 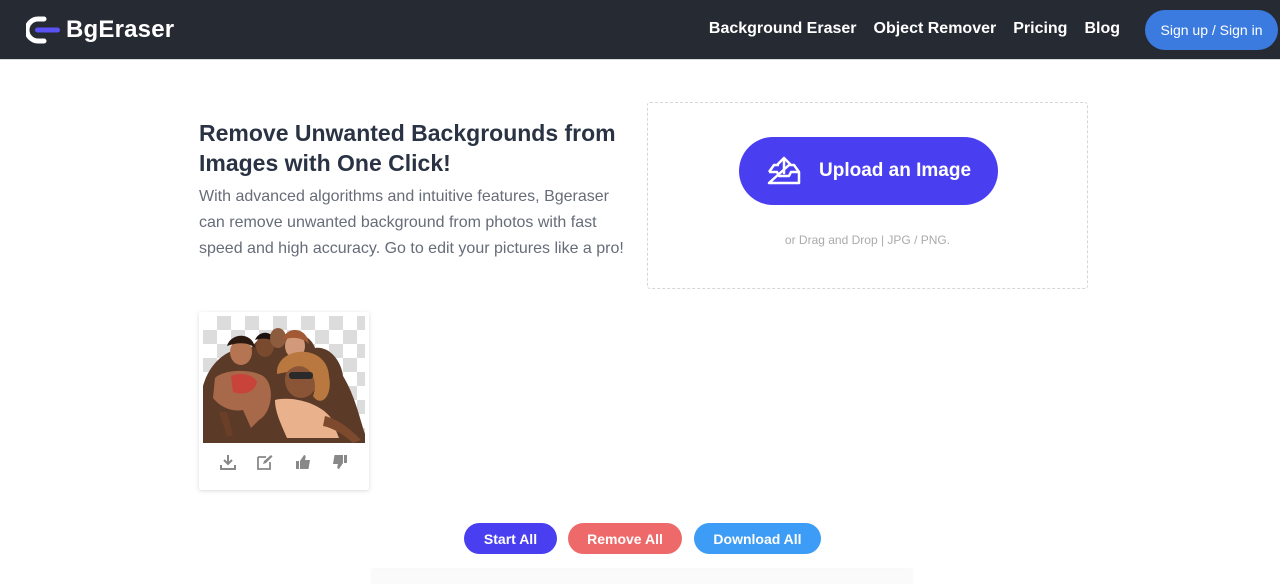 I want to click on thumbs-down-icon, so click(x=340, y=462).